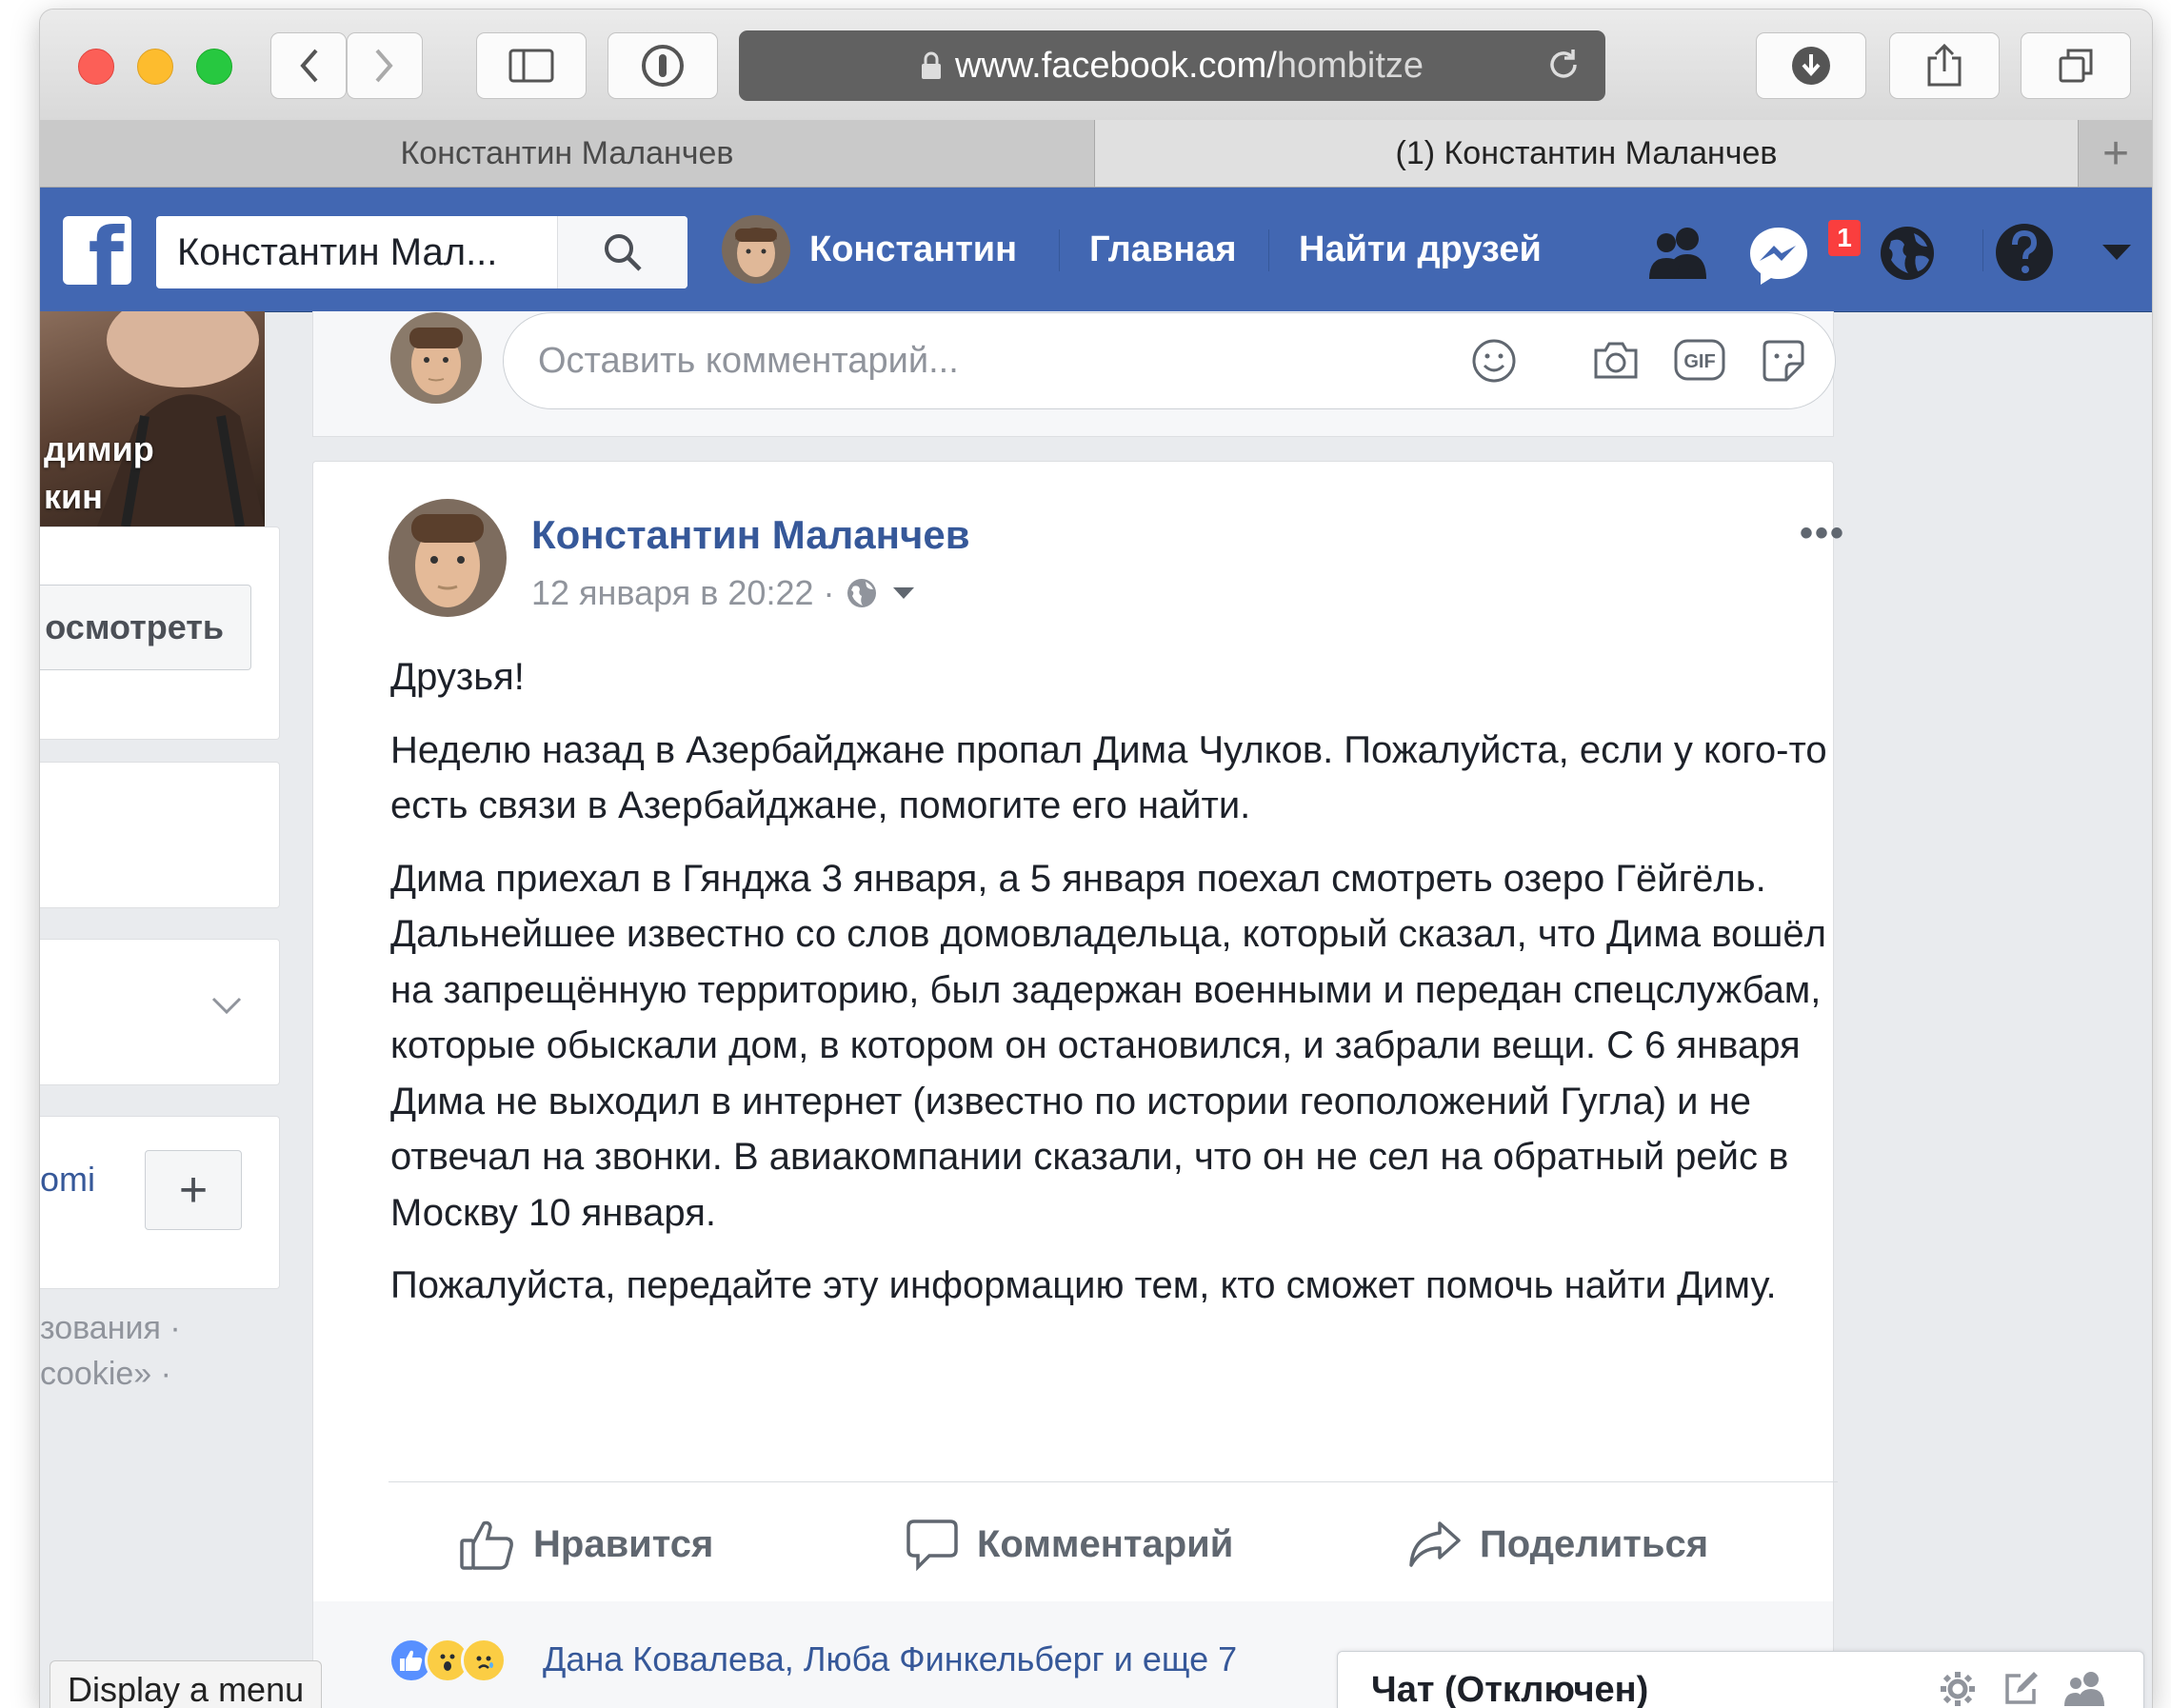 The width and height of the screenshot is (2171, 1708). I want to click on camera-icon, so click(1616, 360).